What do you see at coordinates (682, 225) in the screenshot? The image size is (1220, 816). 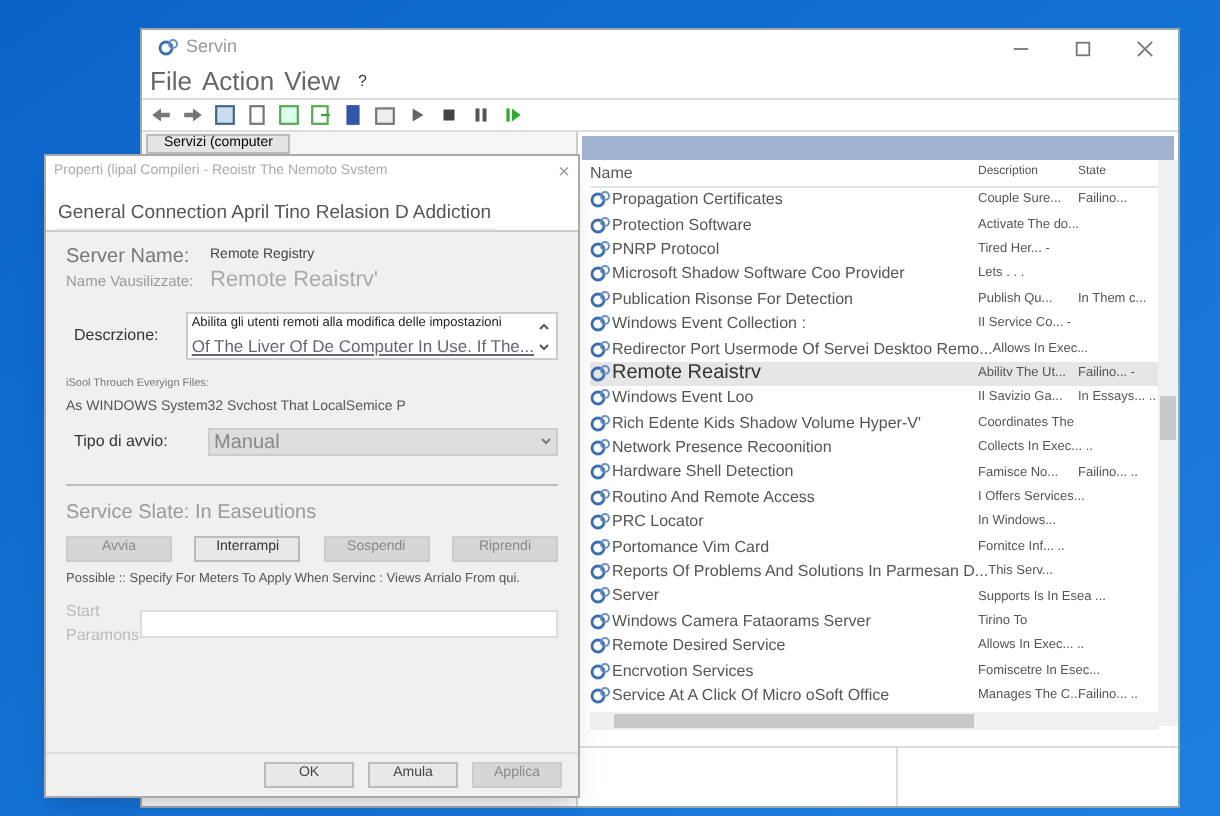 I see `service-name: Protection Software` at bounding box center [682, 225].